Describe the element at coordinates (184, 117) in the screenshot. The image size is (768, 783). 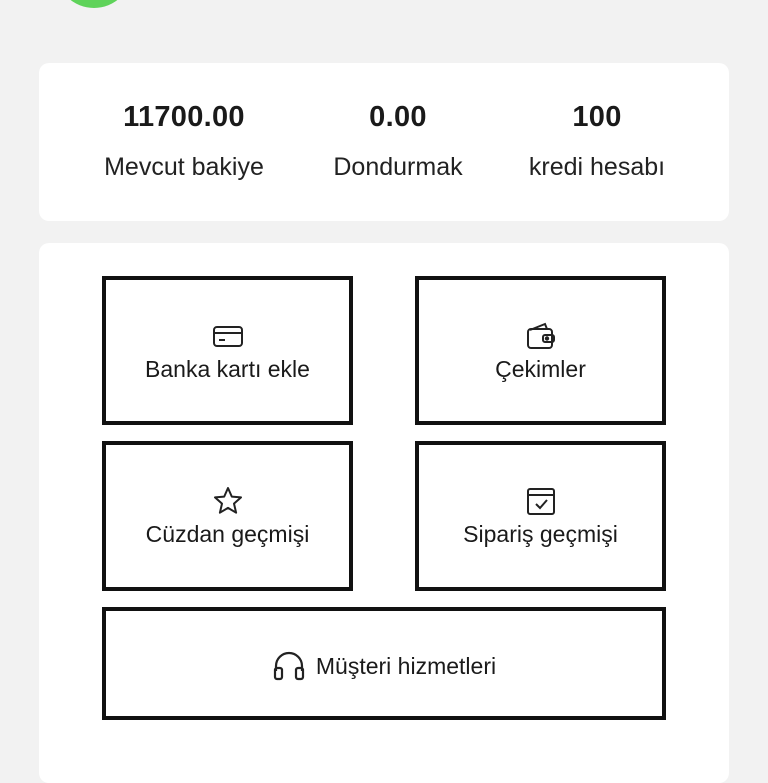
I see `available-balance-value: 11700.00` at that location.